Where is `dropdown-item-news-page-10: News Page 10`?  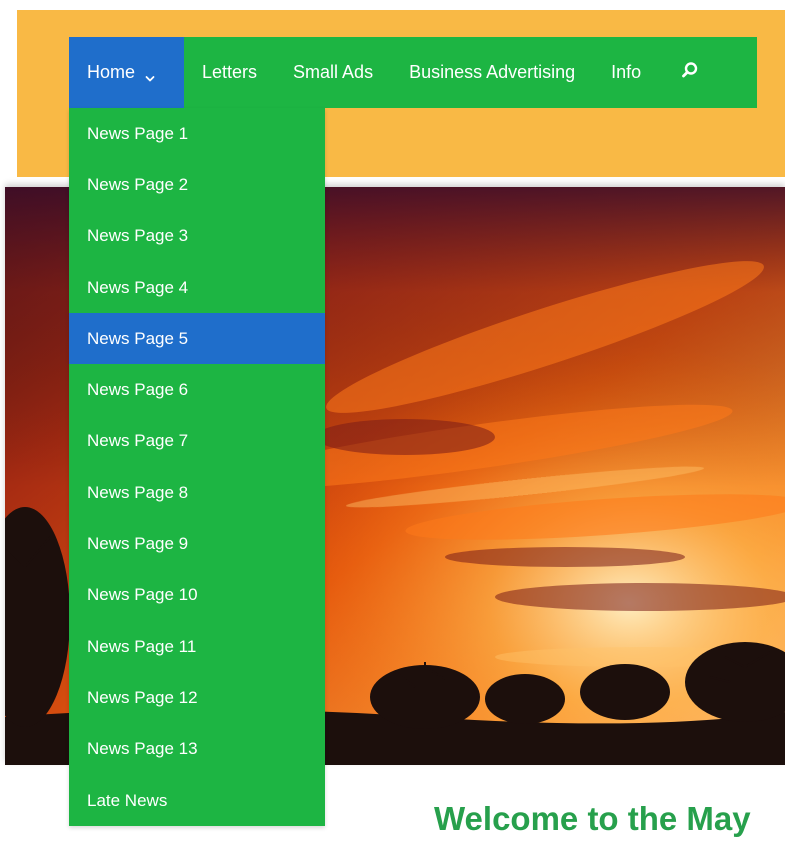 dropdown-item-news-page-10: News Page 10 is located at coordinates (197, 595).